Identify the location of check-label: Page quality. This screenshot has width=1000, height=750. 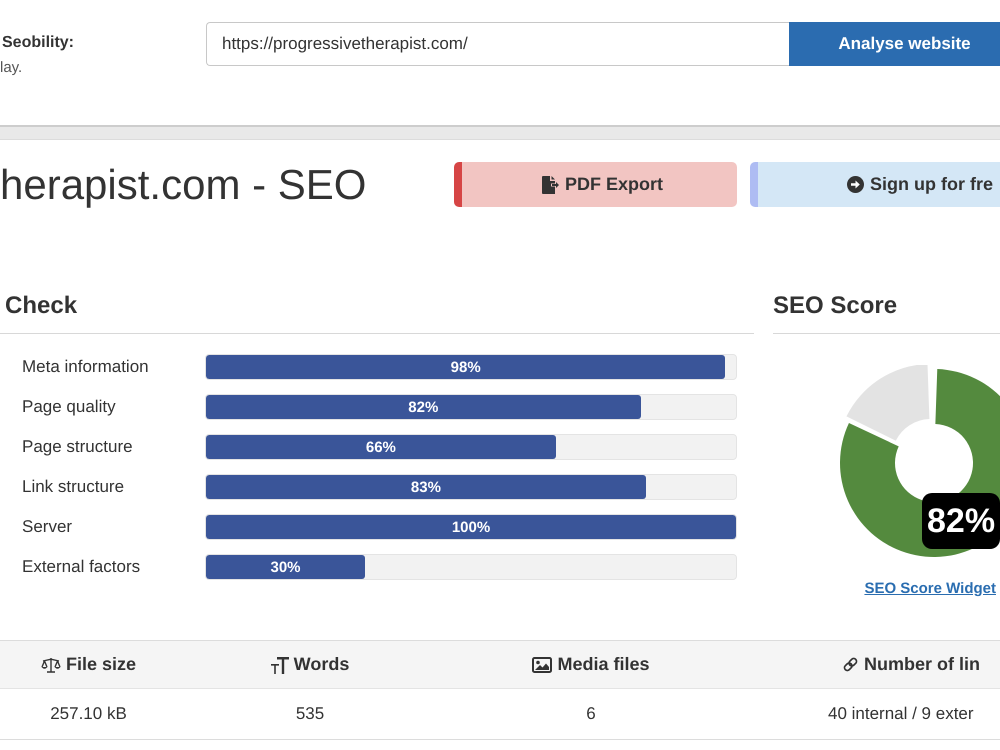
(69, 407).